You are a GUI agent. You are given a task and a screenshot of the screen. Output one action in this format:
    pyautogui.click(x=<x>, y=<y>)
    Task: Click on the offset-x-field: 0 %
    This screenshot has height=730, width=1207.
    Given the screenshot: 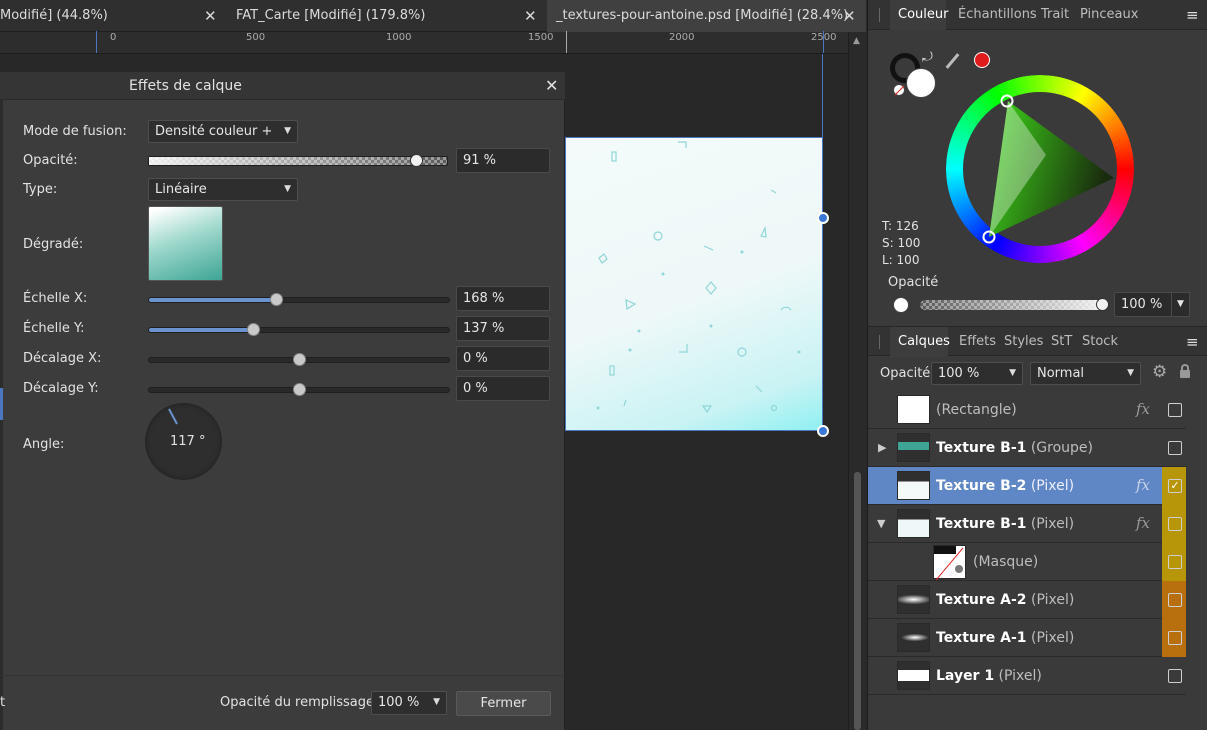 What is the action you would take?
    pyautogui.click(x=503, y=358)
    